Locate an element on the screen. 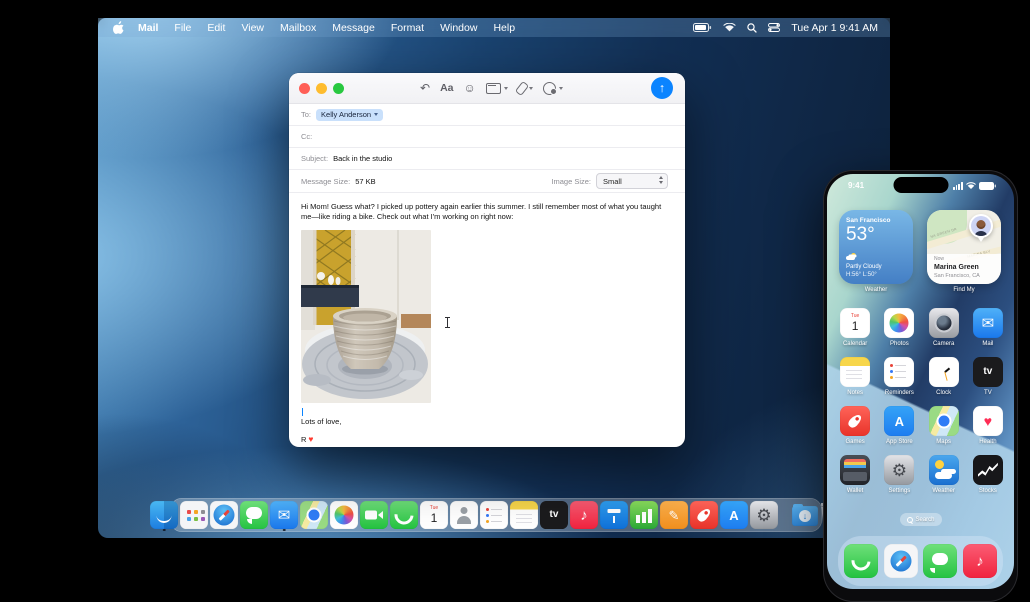 The image size is (1030, 602). dock-downloads is located at coordinates (805, 515).